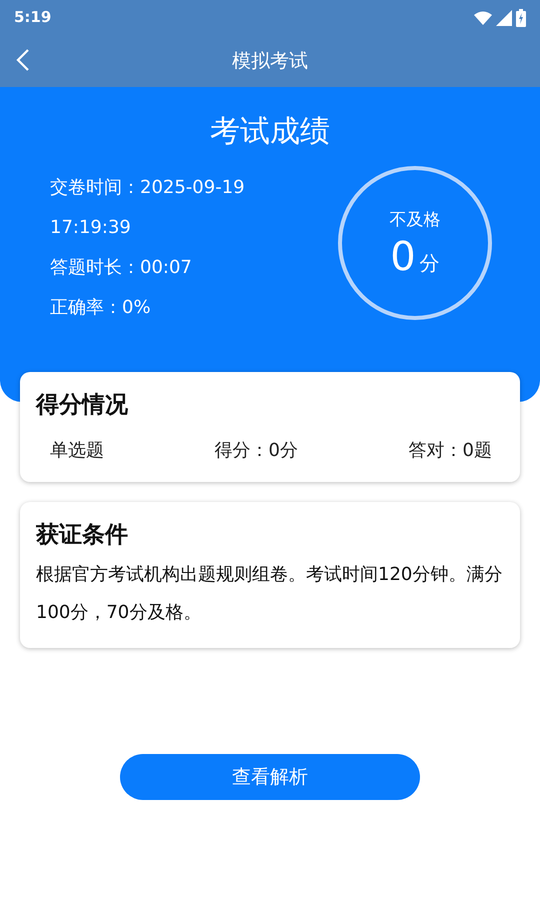  Describe the element at coordinates (270, 132) in the screenshot. I see `result-title: 考试成绩` at that location.